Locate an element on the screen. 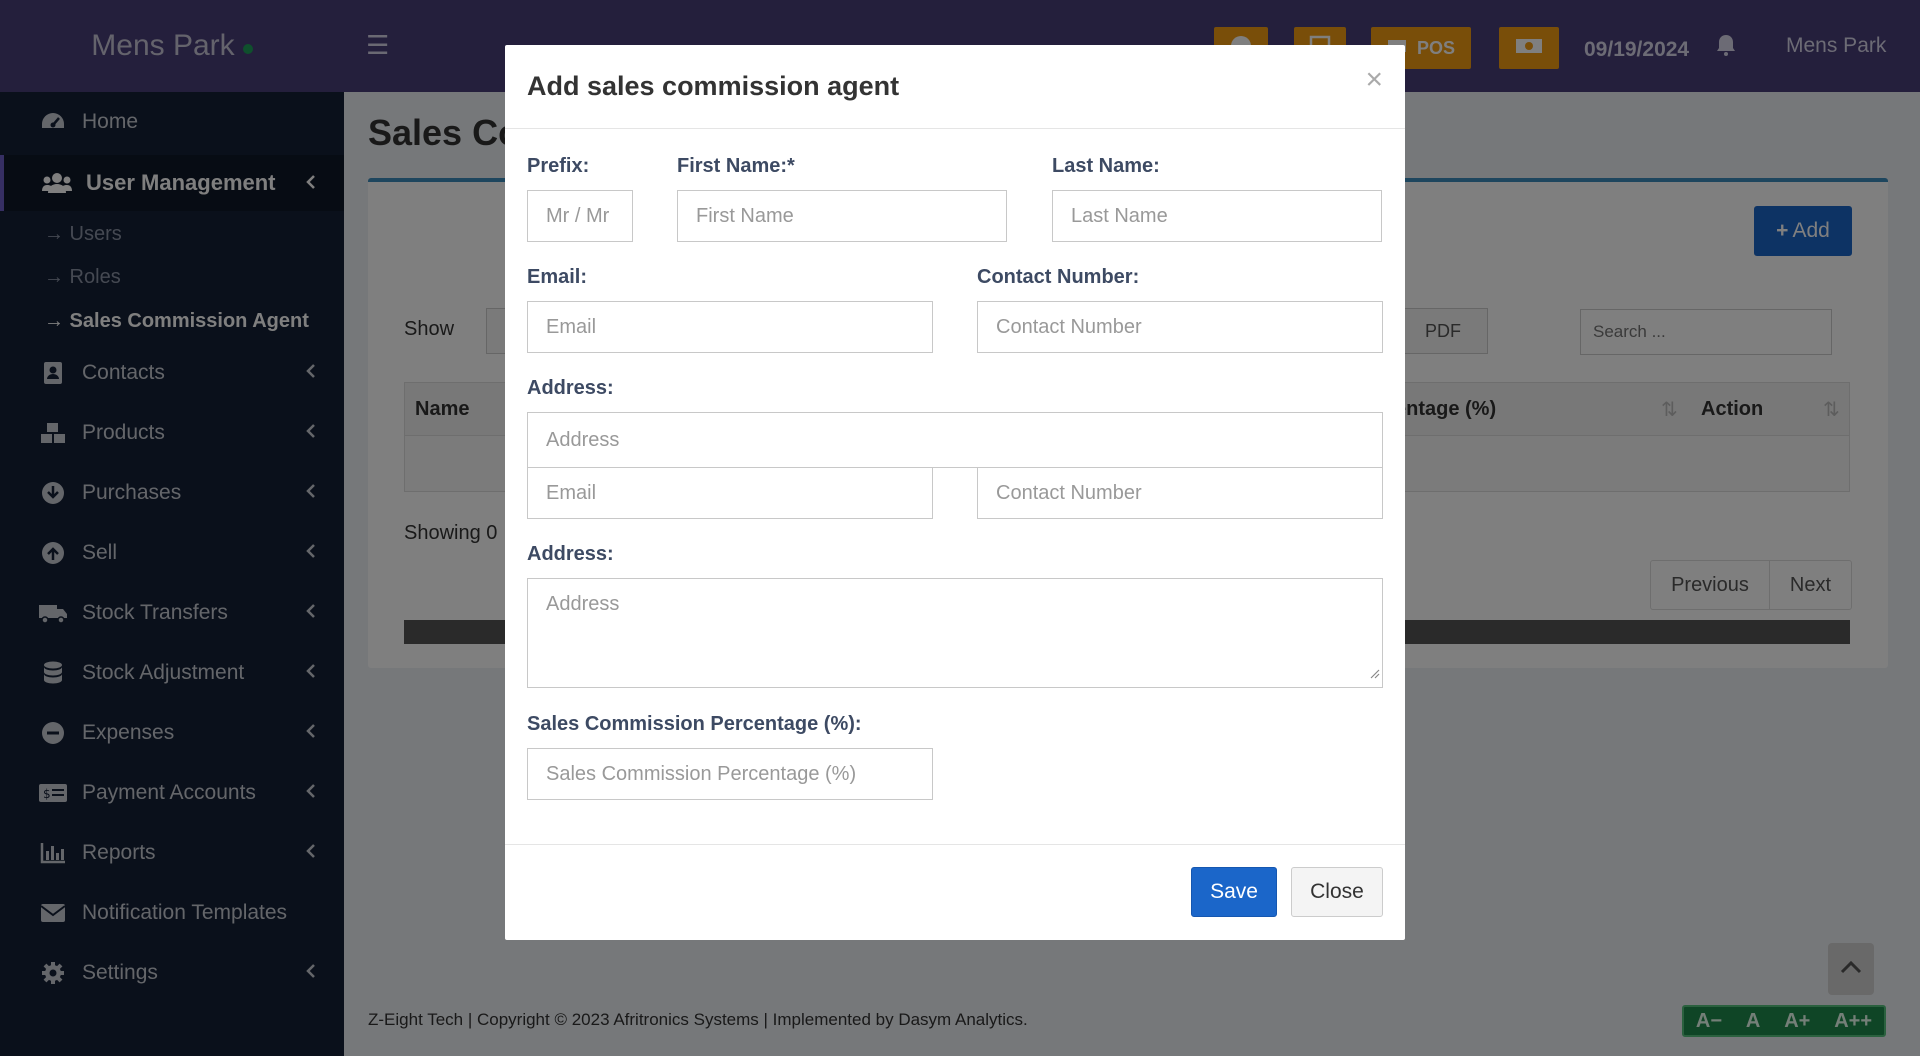 This screenshot has height=1056, width=1920. first-name-input: First Name is located at coordinates (842, 216).